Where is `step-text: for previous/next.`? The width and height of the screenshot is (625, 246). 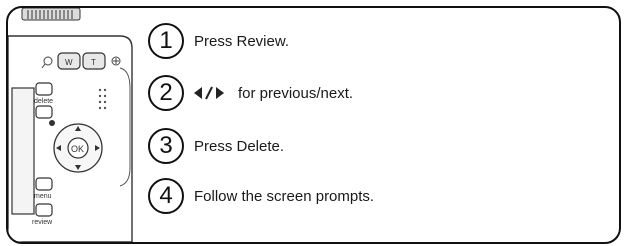 step-text: for previous/next. is located at coordinates (296, 93).